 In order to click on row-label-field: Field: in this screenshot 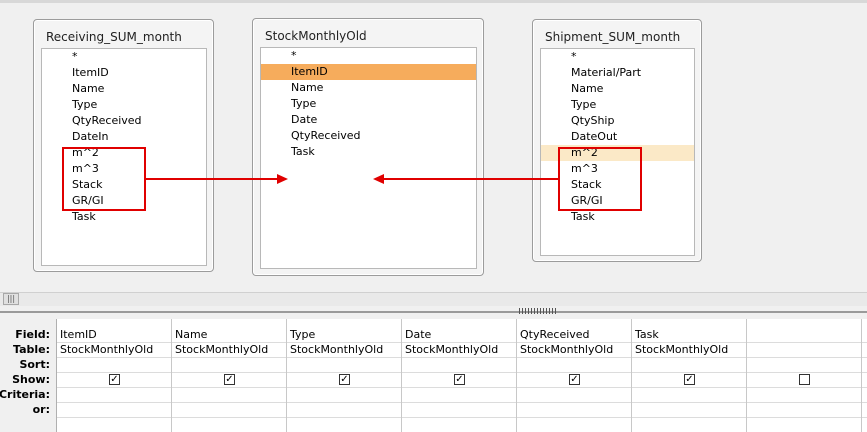, I will do `click(32, 334)`.